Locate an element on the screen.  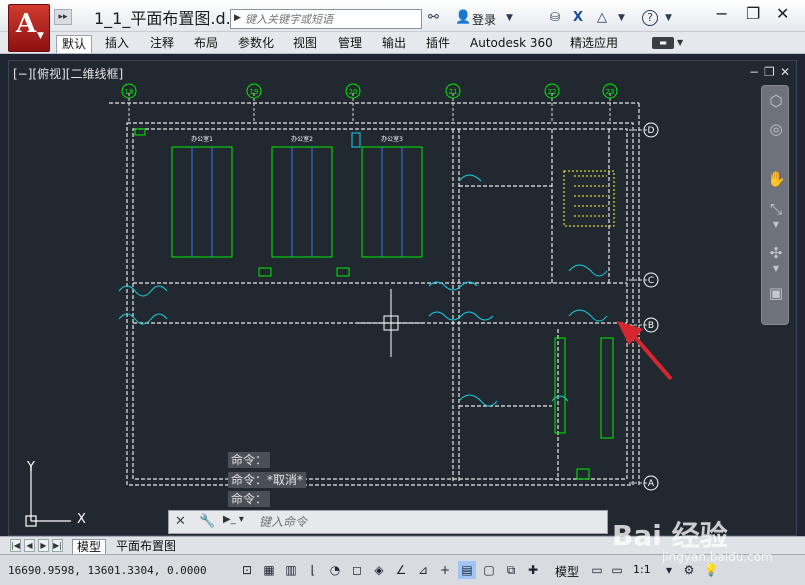
command-input is located at coordinates (429, 522).